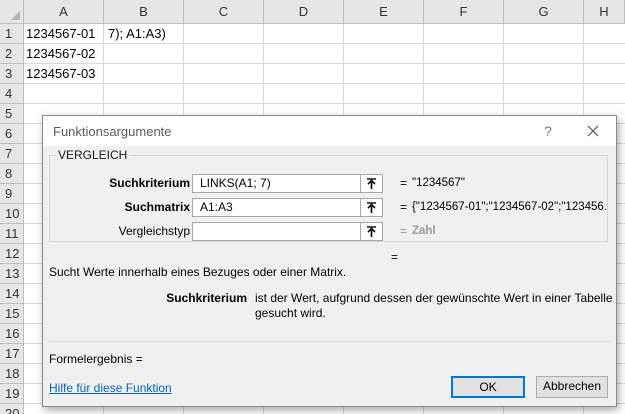 This screenshot has height=414, width=625. Describe the element at coordinates (112, 131) in the screenshot. I see `dialog-title: Funktionsargumente` at that location.